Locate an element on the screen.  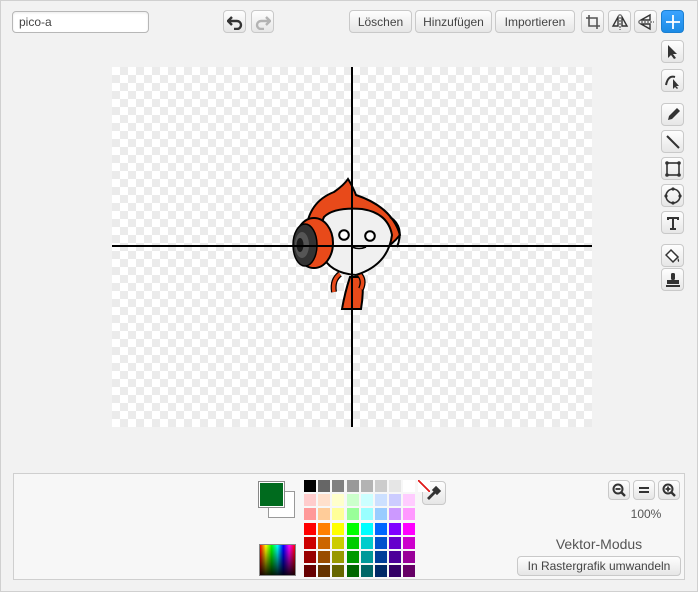
pencil-icon is located at coordinates (673, 113).